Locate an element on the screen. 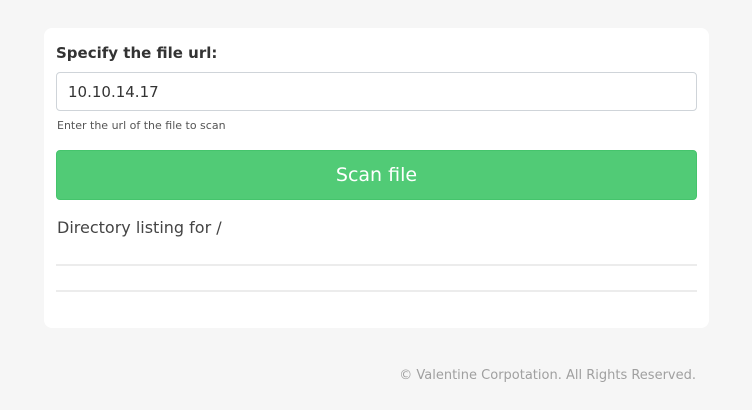 The height and width of the screenshot is (410, 752). listing-divider-top is located at coordinates (376, 265).